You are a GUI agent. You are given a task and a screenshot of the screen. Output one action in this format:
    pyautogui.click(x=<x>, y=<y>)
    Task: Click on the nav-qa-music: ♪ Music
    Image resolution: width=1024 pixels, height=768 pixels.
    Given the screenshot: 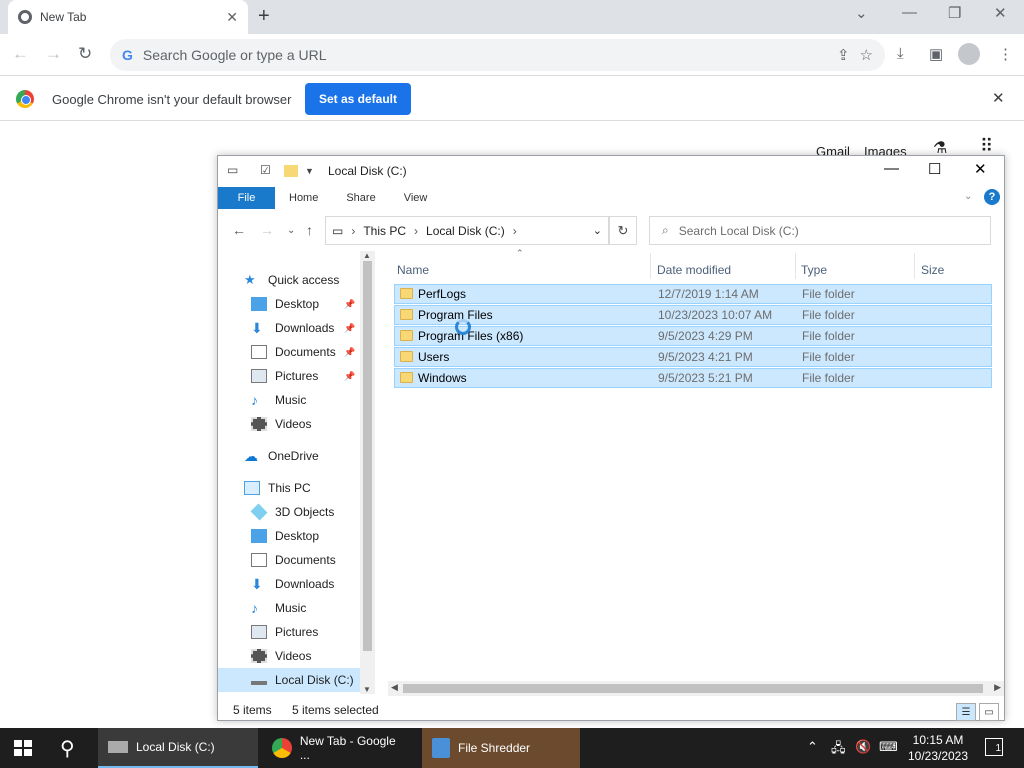 What is the action you would take?
    pyautogui.click(x=289, y=400)
    